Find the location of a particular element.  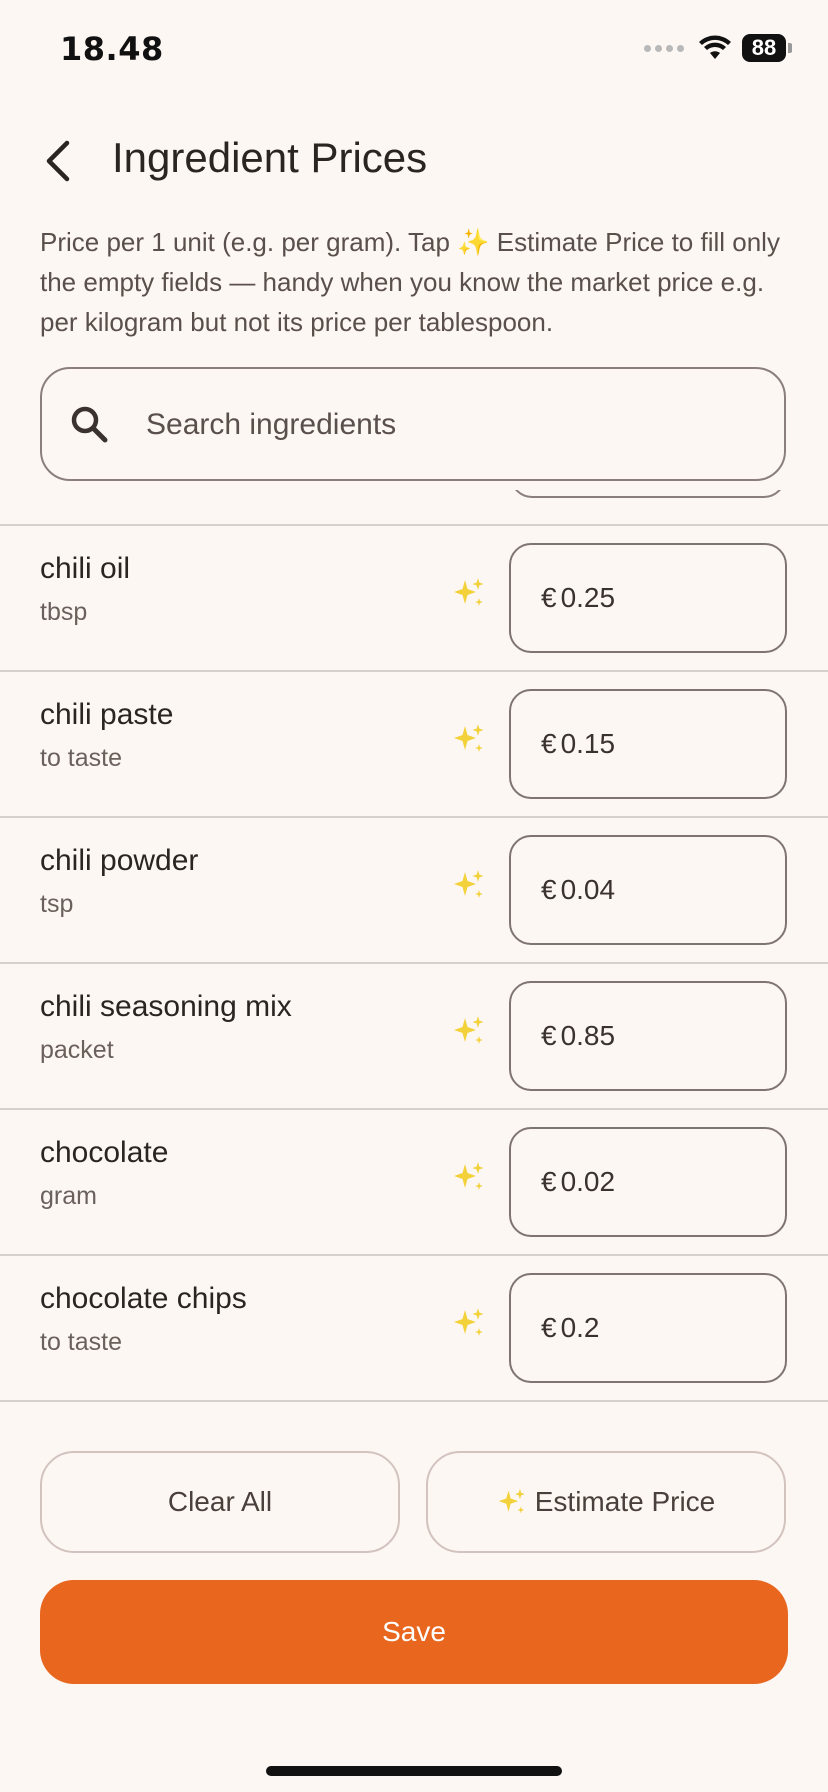

price-field-partial is located at coordinates (648, 494).